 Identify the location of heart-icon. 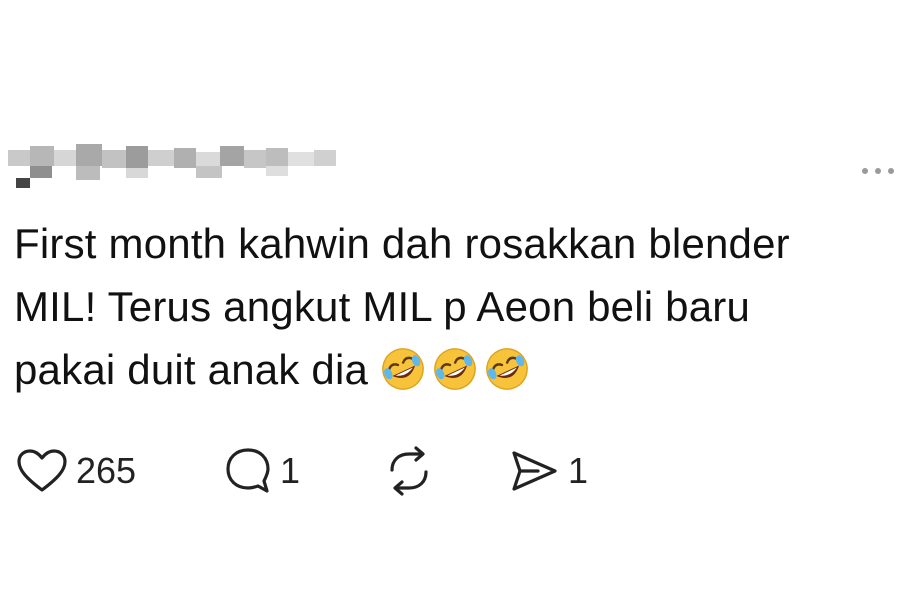
(42, 470).